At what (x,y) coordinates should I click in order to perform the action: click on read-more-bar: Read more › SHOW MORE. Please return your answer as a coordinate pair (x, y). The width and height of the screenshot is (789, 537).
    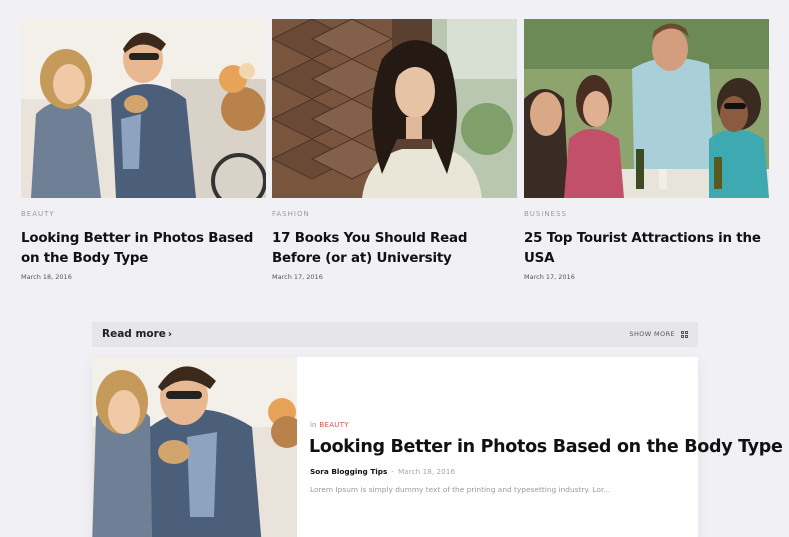
    Looking at the image, I should click on (395, 334).